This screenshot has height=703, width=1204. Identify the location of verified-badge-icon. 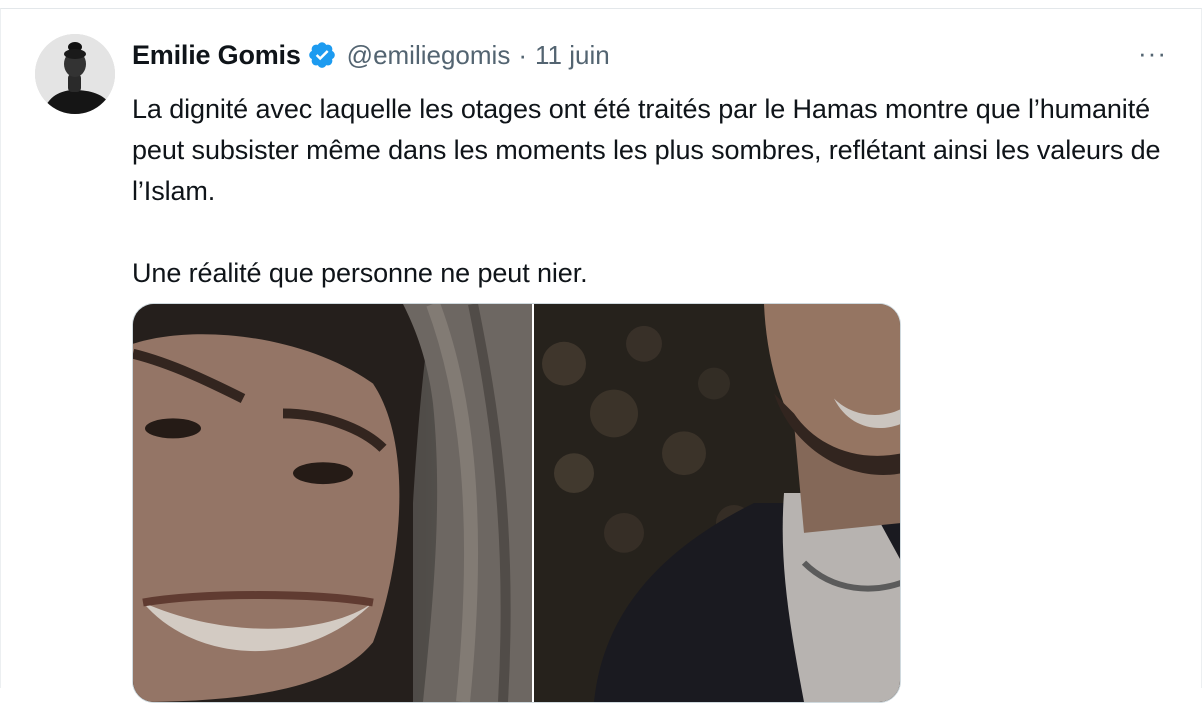
(322, 55).